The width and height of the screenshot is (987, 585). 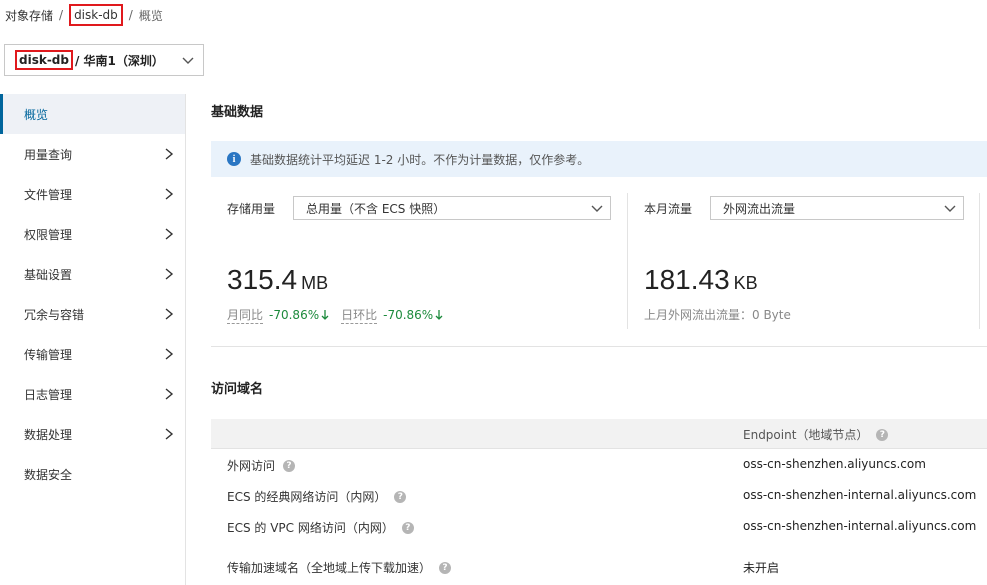 I want to click on breadcrumb: 对象存储 / disk-db / 概览, so click(x=84, y=15).